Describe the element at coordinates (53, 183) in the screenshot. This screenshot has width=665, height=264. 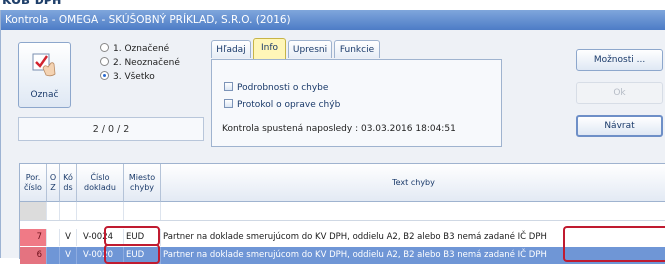
I see `col-header-oz: O Z` at that location.